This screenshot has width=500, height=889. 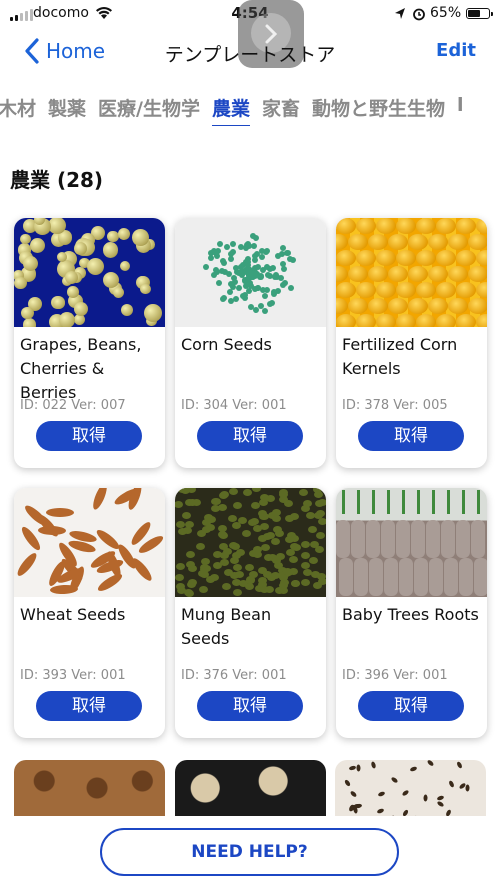 What do you see at coordinates (446, 13) in the screenshot?
I see `battery-percent: 65%` at bounding box center [446, 13].